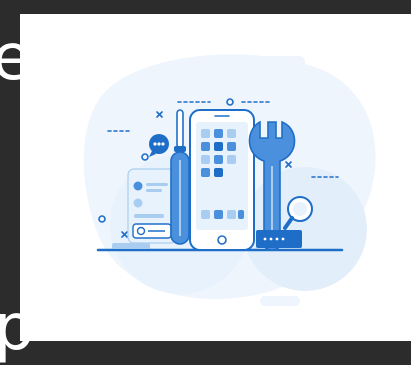  I want to click on ground-bar-left, so click(131, 246).